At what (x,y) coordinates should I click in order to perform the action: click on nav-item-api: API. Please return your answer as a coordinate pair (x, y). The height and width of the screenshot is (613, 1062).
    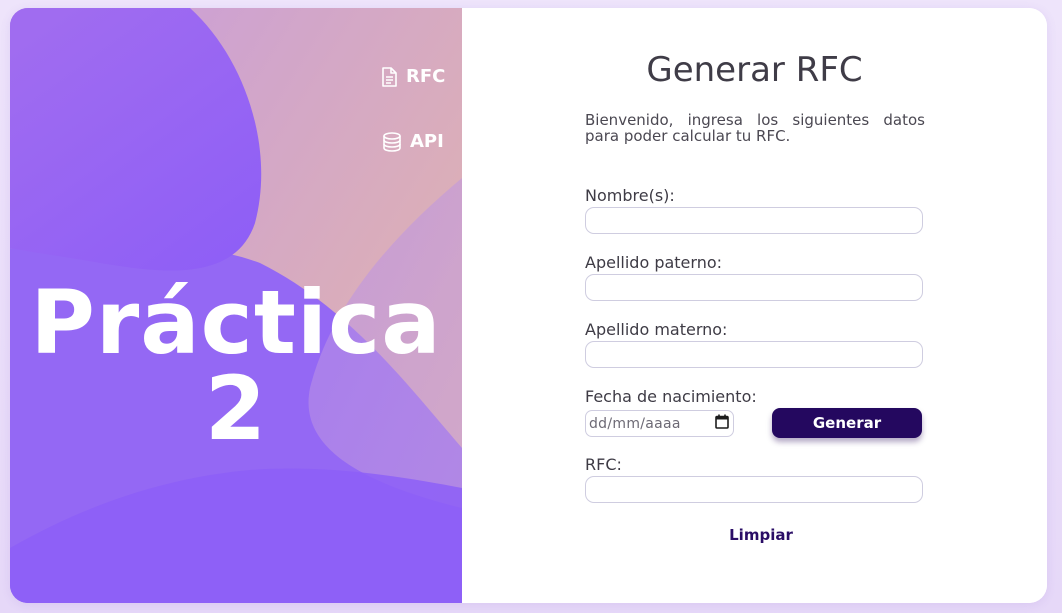
    Looking at the image, I should click on (413, 141).